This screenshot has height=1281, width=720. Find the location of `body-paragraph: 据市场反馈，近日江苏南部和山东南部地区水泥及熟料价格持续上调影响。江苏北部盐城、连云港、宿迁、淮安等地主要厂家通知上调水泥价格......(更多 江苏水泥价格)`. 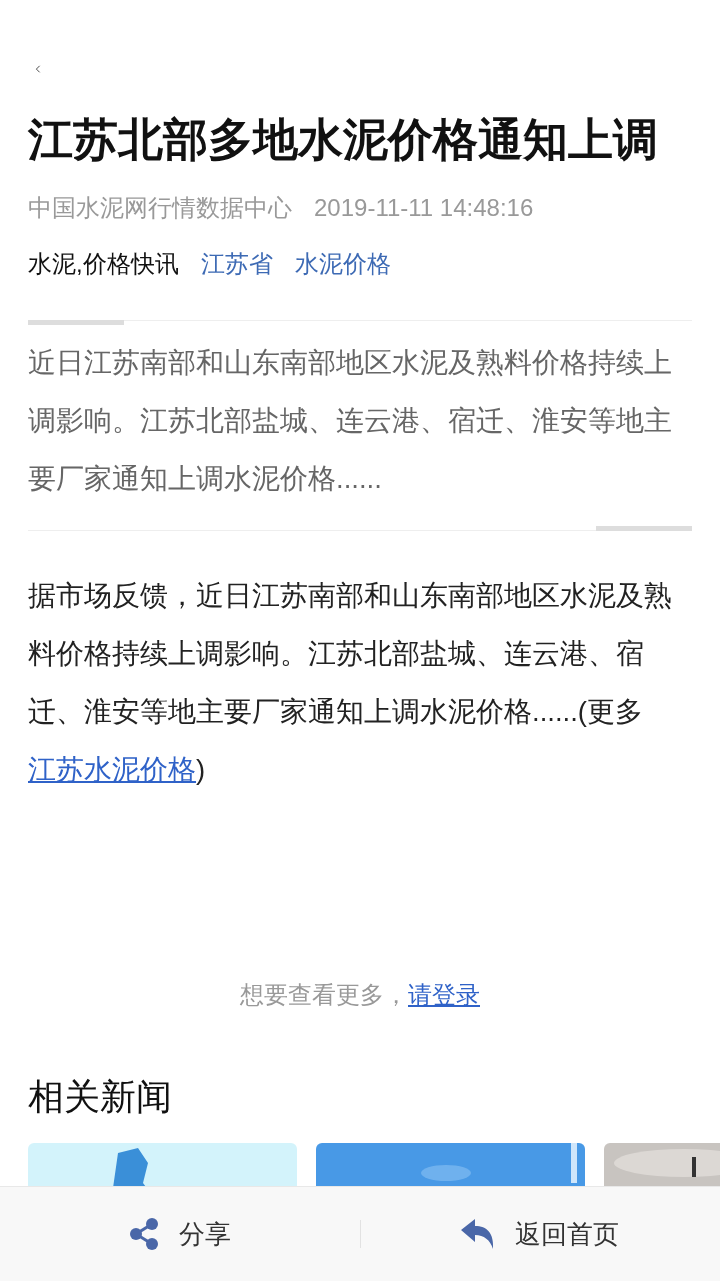

body-paragraph: 据市场反馈，近日江苏南部和山东南部地区水泥及熟料价格持续上调影响。江苏北部盐城、连云港、宿迁、淮安等地主要厂家通知上调水泥价格......(更多 江苏水泥价格) is located at coordinates (350, 682).